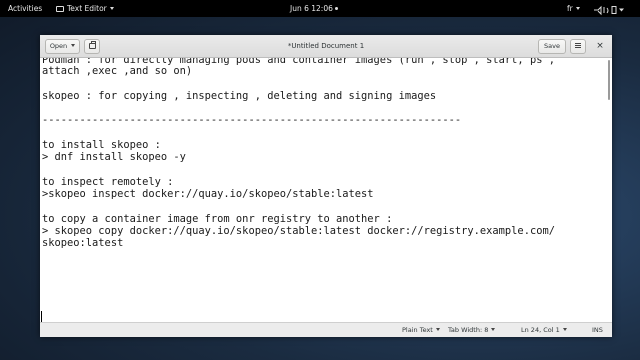 This screenshot has width=640, height=360. What do you see at coordinates (326, 329) in the screenshot?
I see `status-bar: Plain Text Tab Width: 8 Ln 24, Col 1 INS` at bounding box center [326, 329].